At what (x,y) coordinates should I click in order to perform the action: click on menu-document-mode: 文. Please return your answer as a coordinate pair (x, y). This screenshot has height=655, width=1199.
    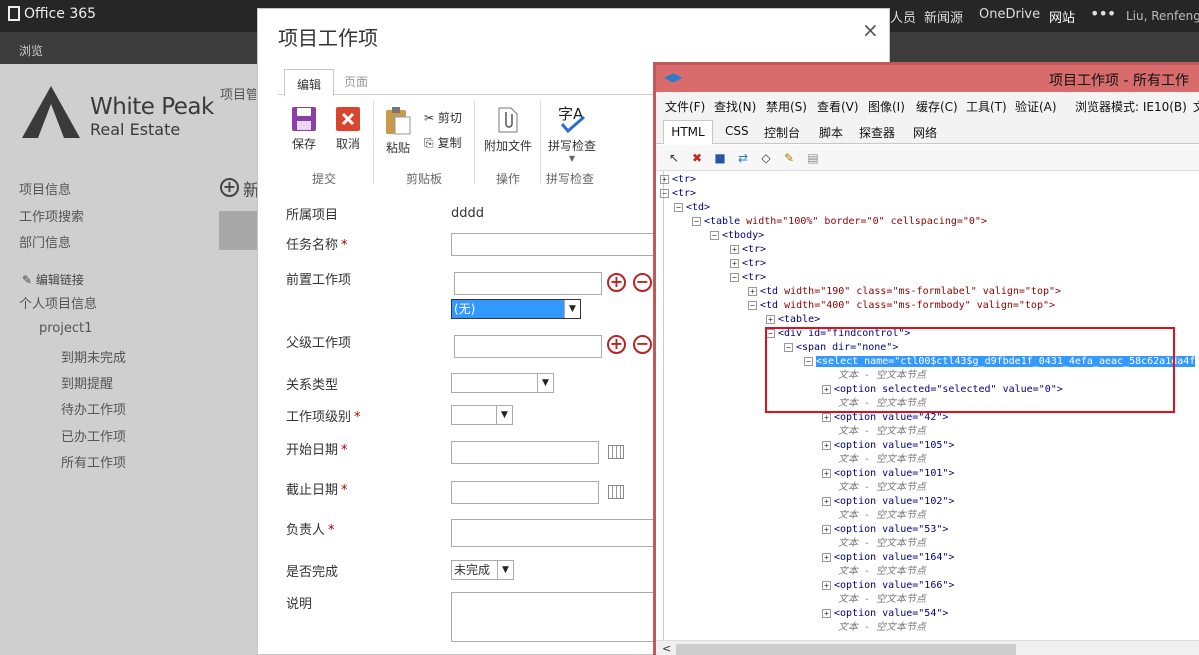
    Looking at the image, I should click on (1196, 106).